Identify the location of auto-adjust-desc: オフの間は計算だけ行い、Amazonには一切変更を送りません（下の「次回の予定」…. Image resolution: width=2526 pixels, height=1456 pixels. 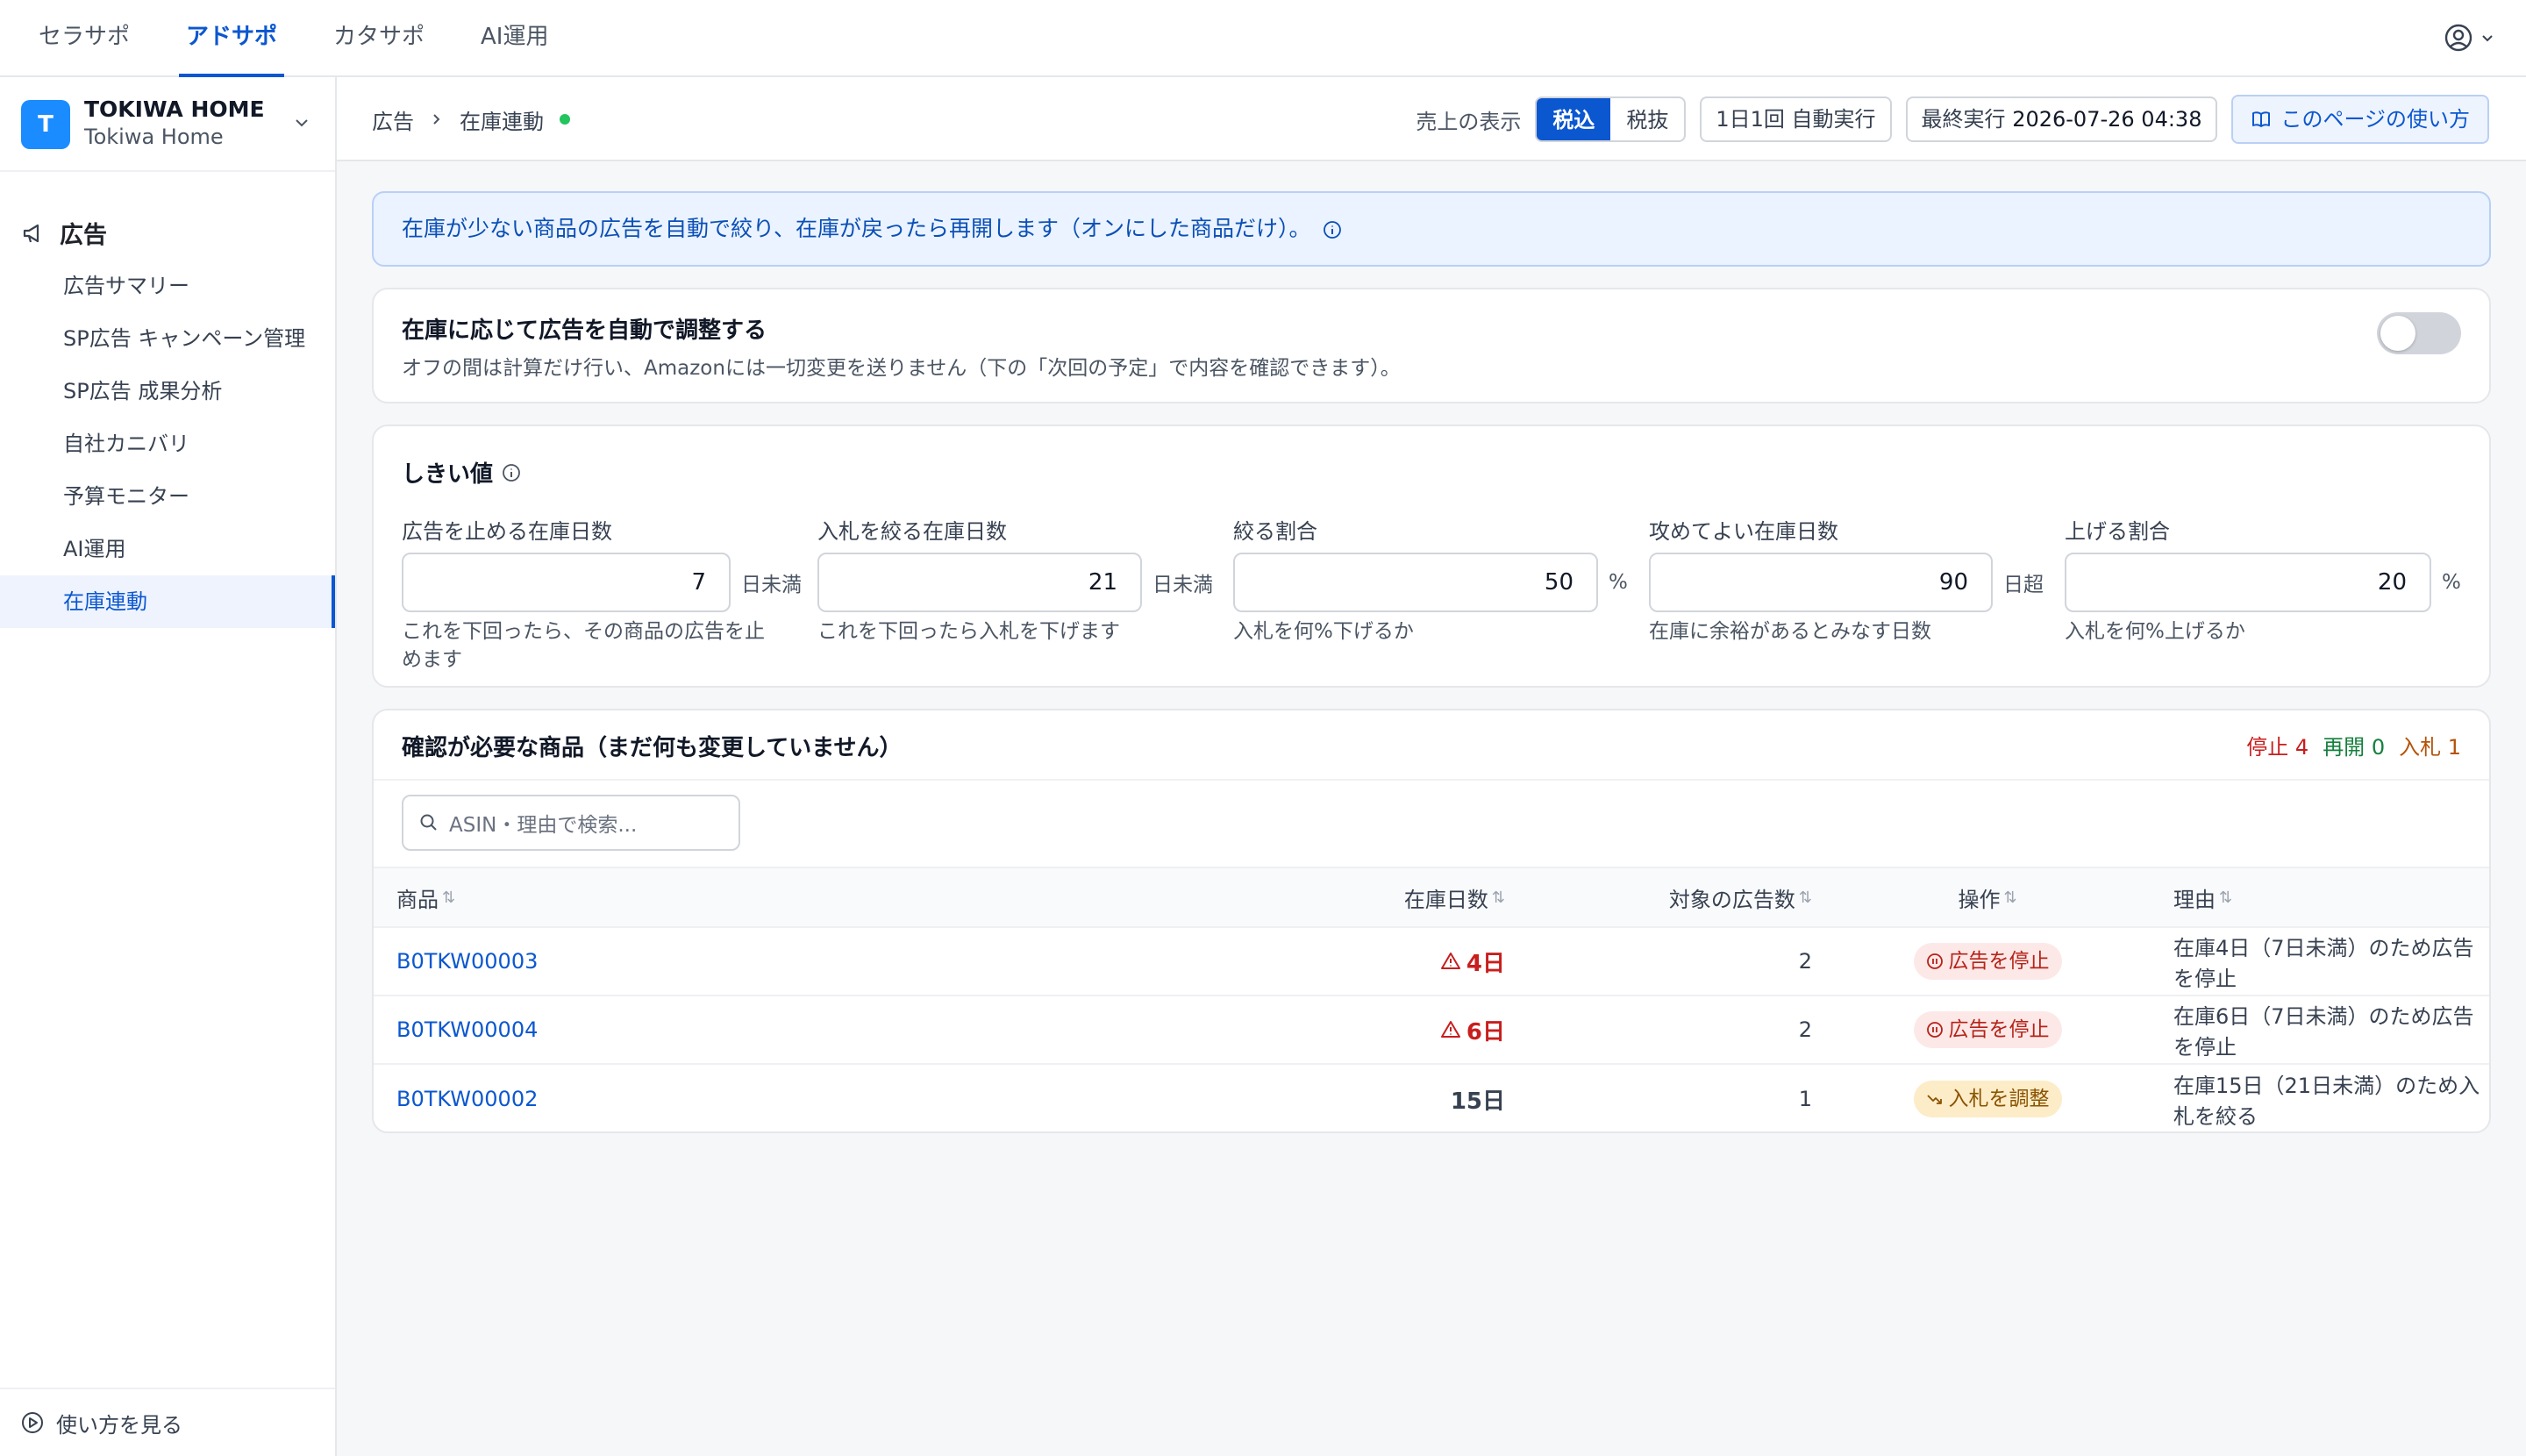
(901, 368).